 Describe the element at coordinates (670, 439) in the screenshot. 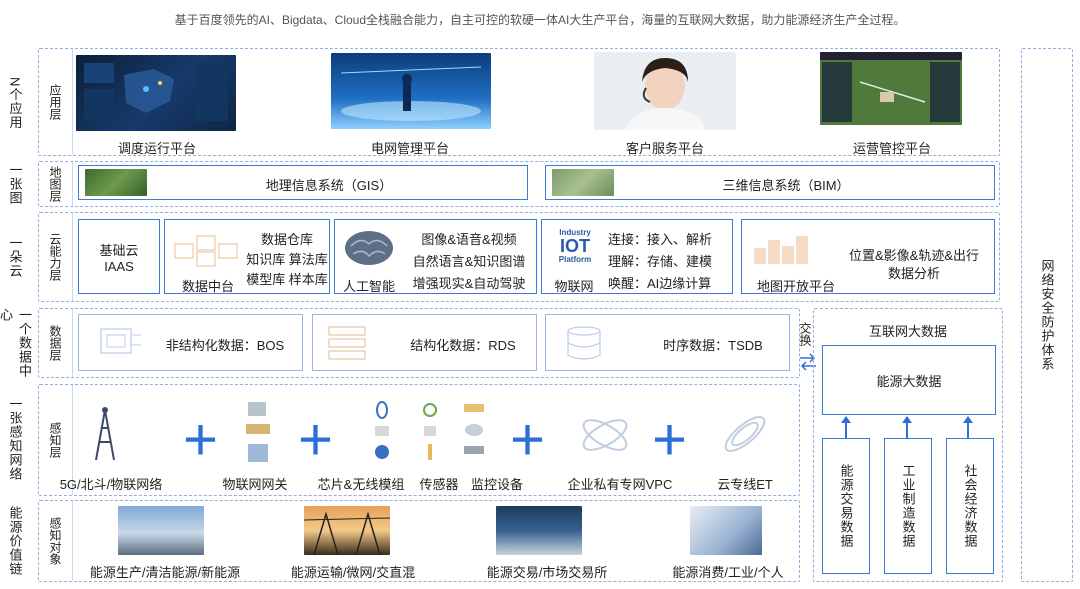

I see `plus-icon-4: +` at that location.